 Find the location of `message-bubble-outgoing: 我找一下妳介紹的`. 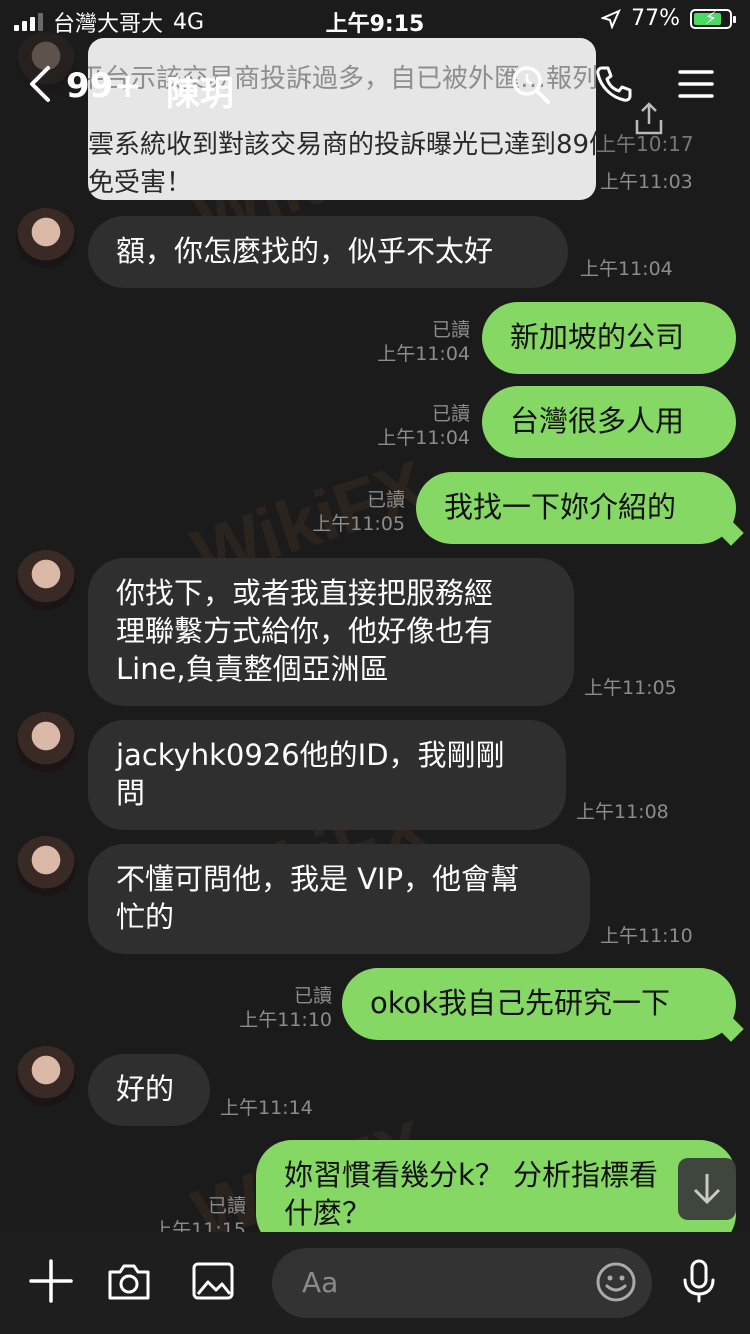

message-bubble-outgoing: 我找一下妳介紹的 is located at coordinates (576, 508).